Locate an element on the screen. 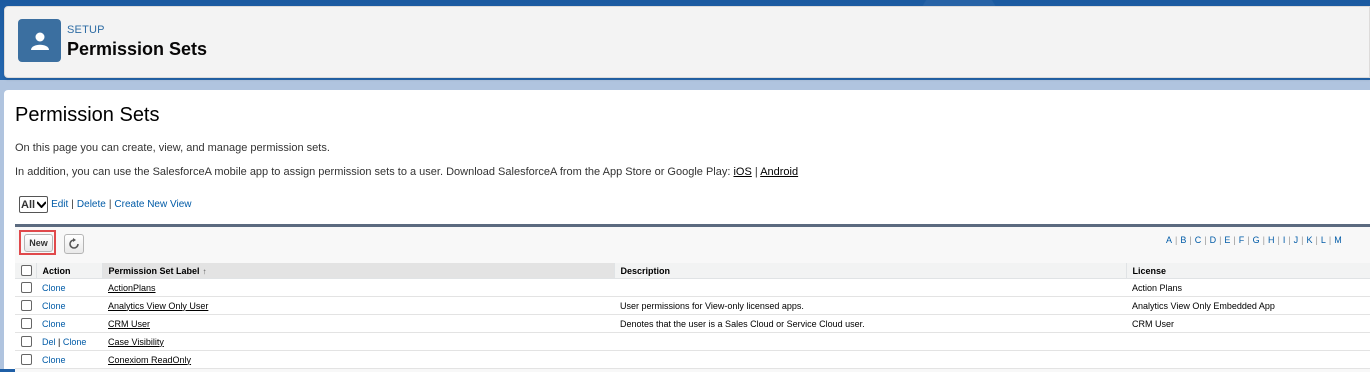 This screenshot has height=372, width=1370. table-row: Clone Conexiom ReadOnly is located at coordinates (692, 359).